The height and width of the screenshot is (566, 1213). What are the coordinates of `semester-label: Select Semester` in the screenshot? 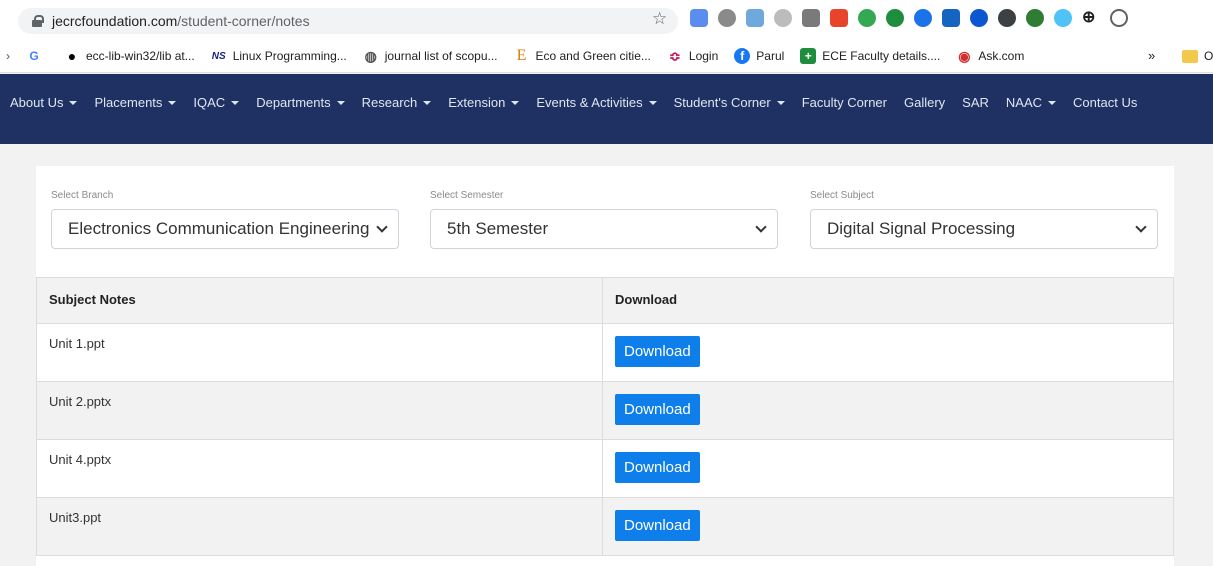 It's located at (467, 195).